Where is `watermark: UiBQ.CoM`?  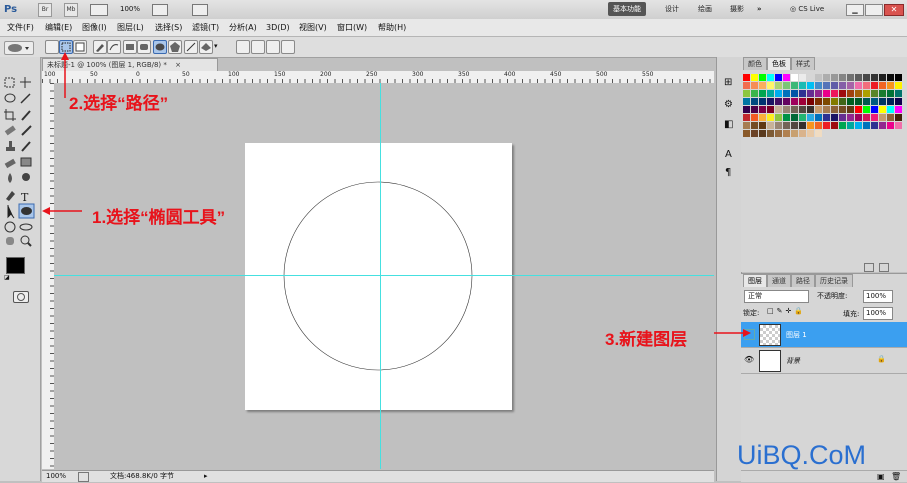
watermark: UiBQ.CoM is located at coordinates (802, 455).